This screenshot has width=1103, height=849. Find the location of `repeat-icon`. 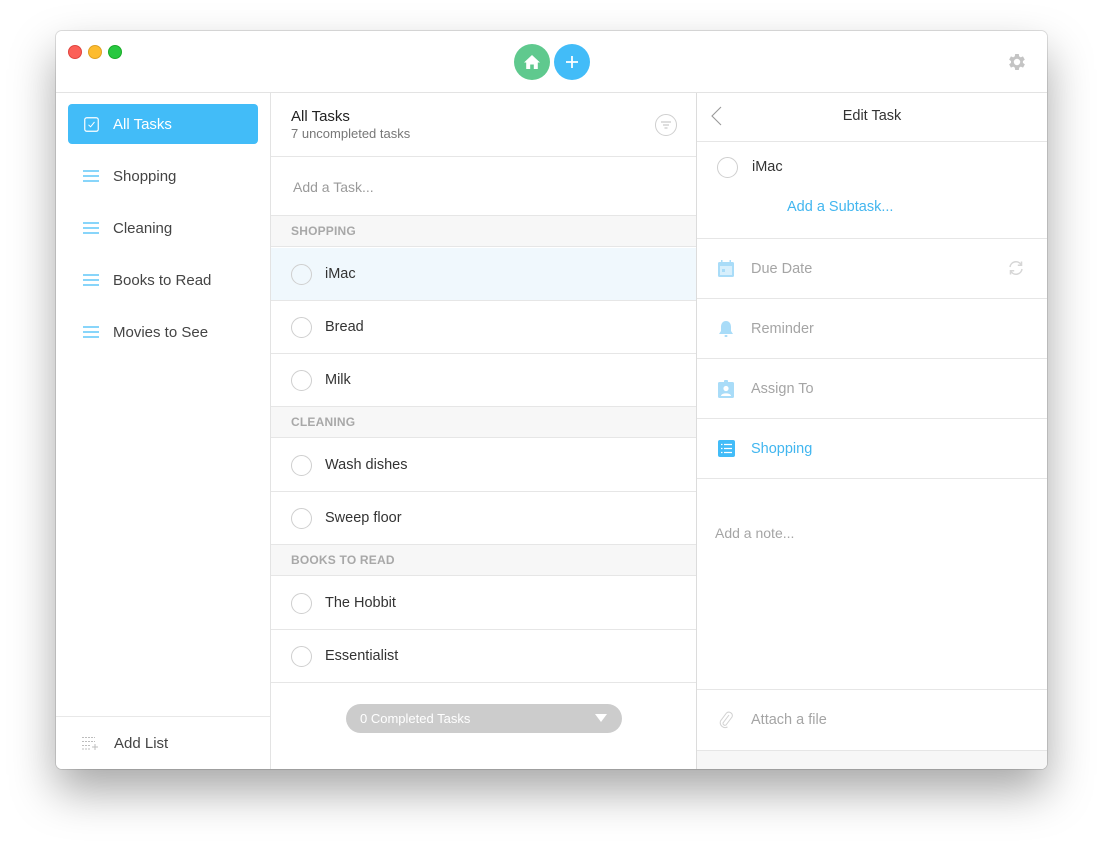

repeat-icon is located at coordinates (1016, 268).